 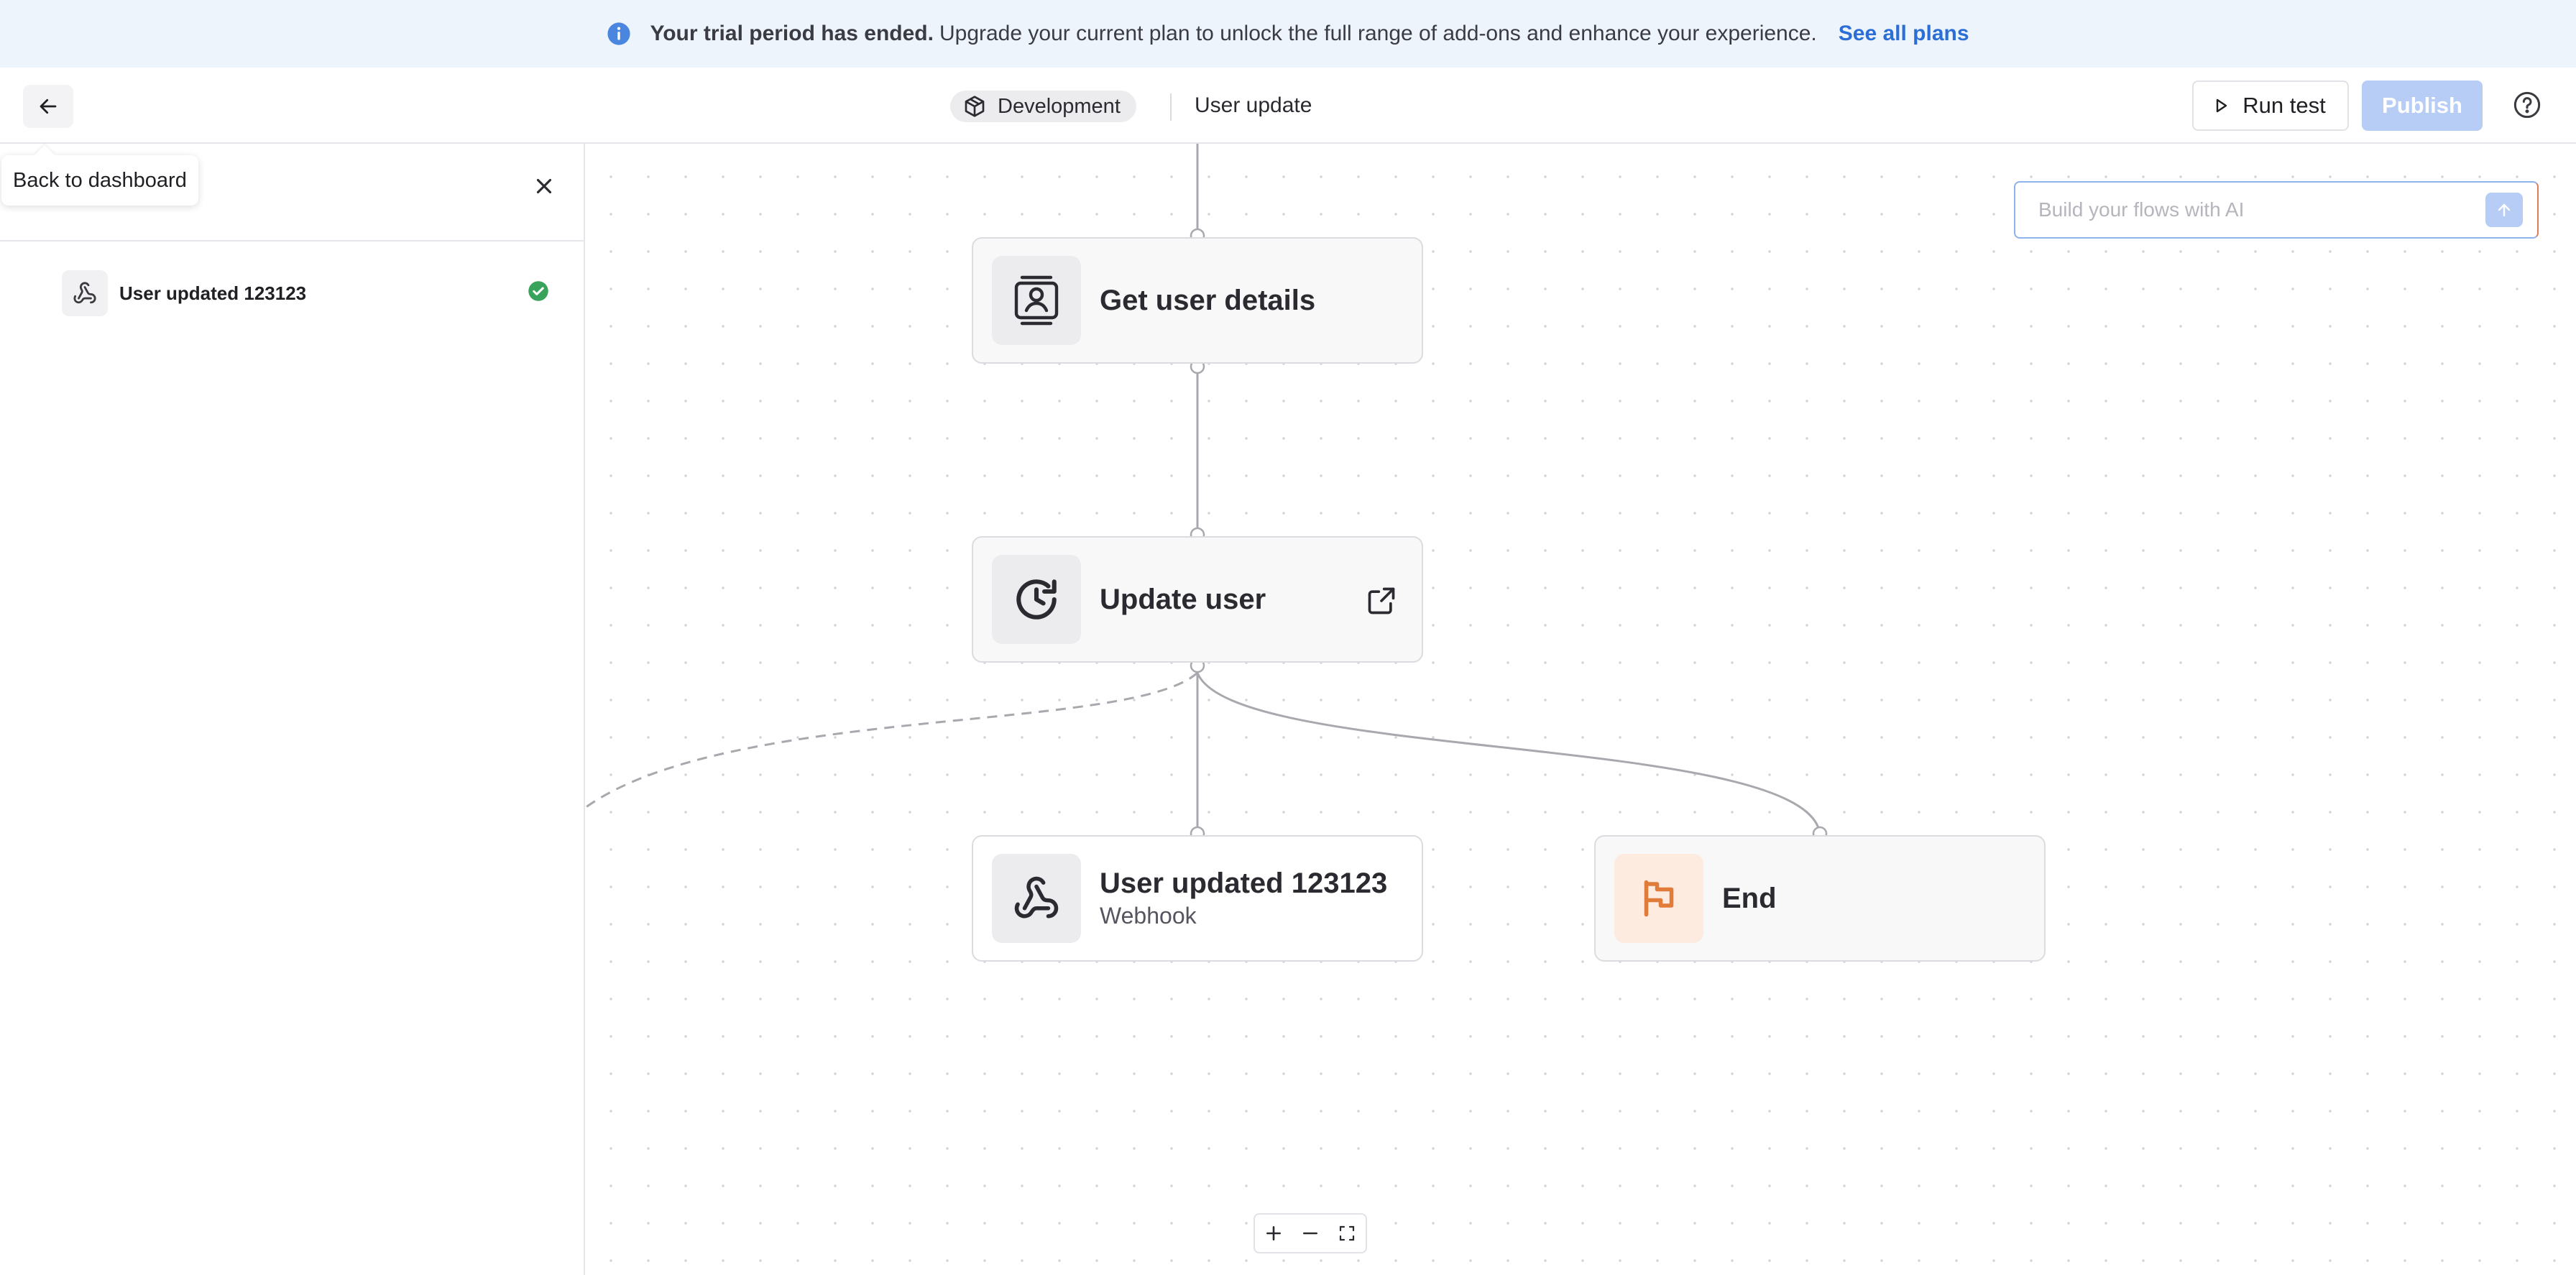 I want to click on ai-flow-builder, so click(x=2276, y=210).